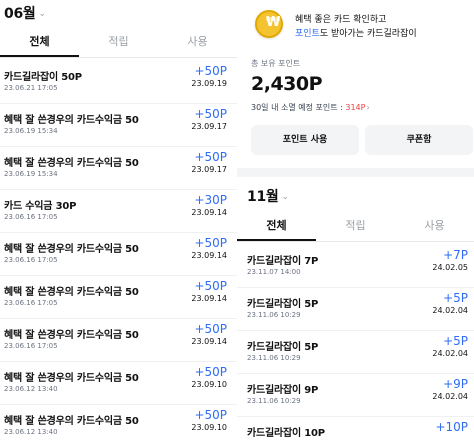 The width and height of the screenshot is (474, 443). What do you see at coordinates (118, 211) in the screenshot?
I see `list-item: 카드 수익금 30P 23.06.16 17:05 +30P 23.09.14` at bounding box center [118, 211].